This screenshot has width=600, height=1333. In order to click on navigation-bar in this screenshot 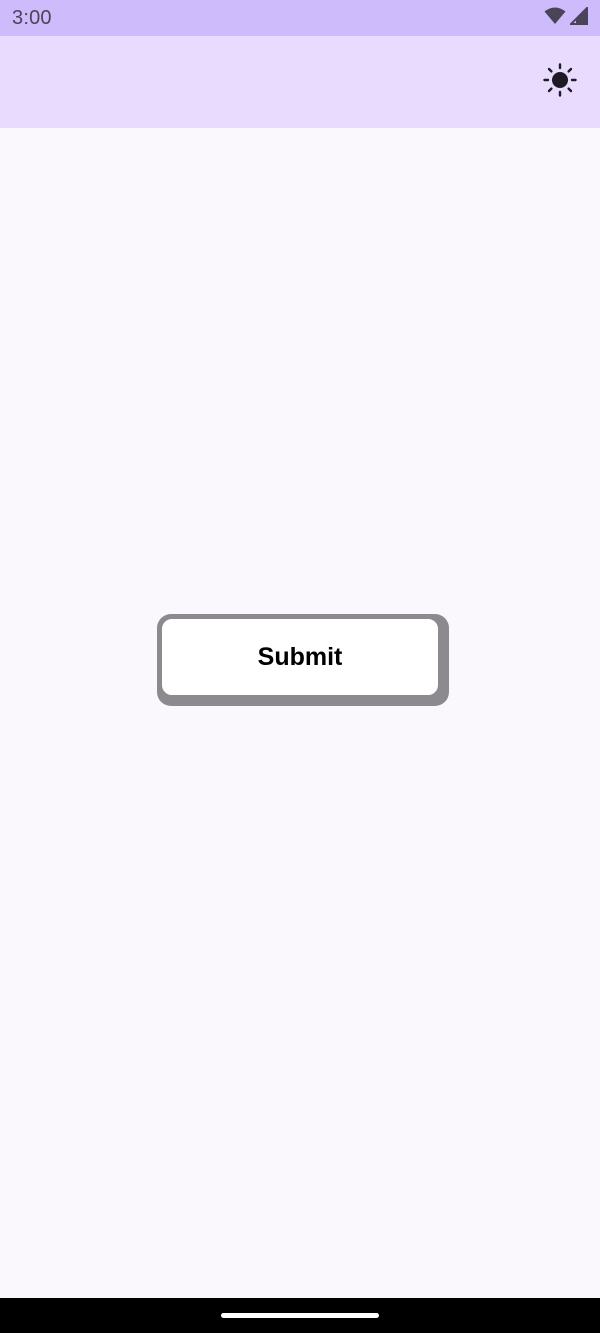, I will do `click(300, 1315)`.